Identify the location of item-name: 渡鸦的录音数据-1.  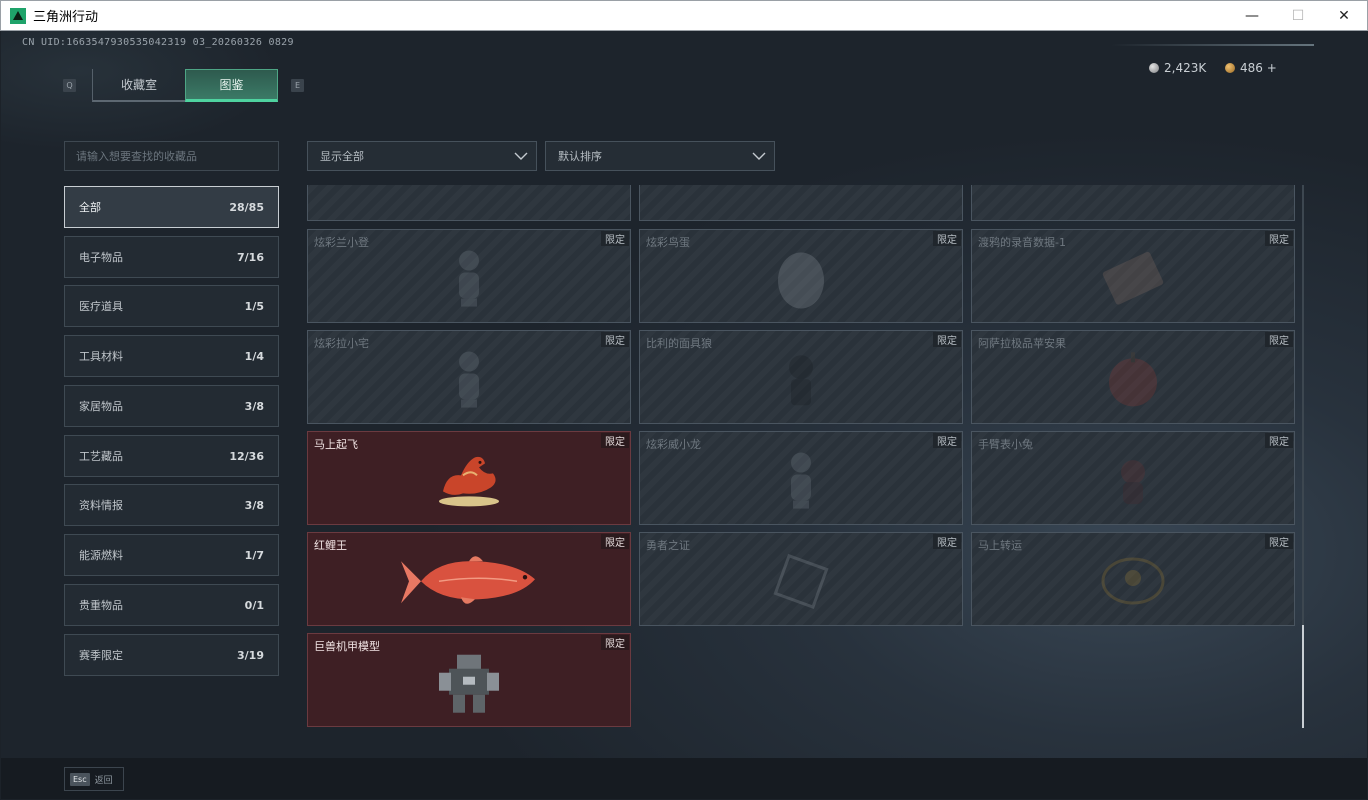
(1022, 242).